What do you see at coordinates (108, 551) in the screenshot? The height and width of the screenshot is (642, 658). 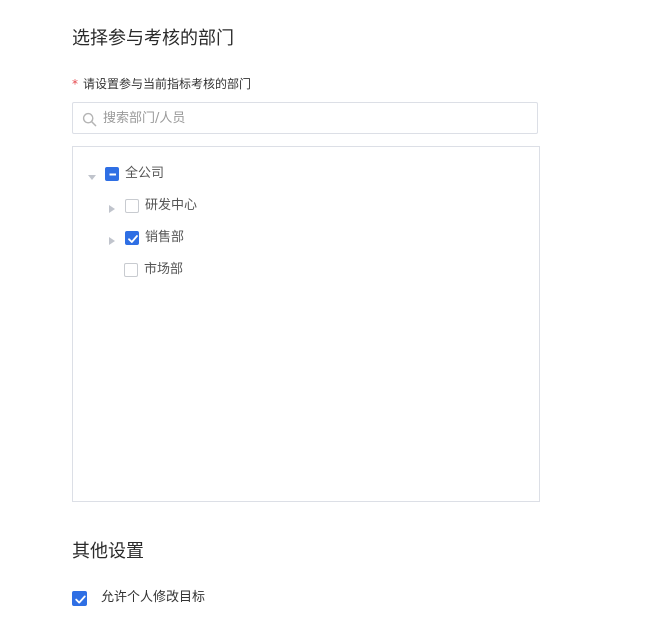 I see `section-title-other-settings: 其他设置` at bounding box center [108, 551].